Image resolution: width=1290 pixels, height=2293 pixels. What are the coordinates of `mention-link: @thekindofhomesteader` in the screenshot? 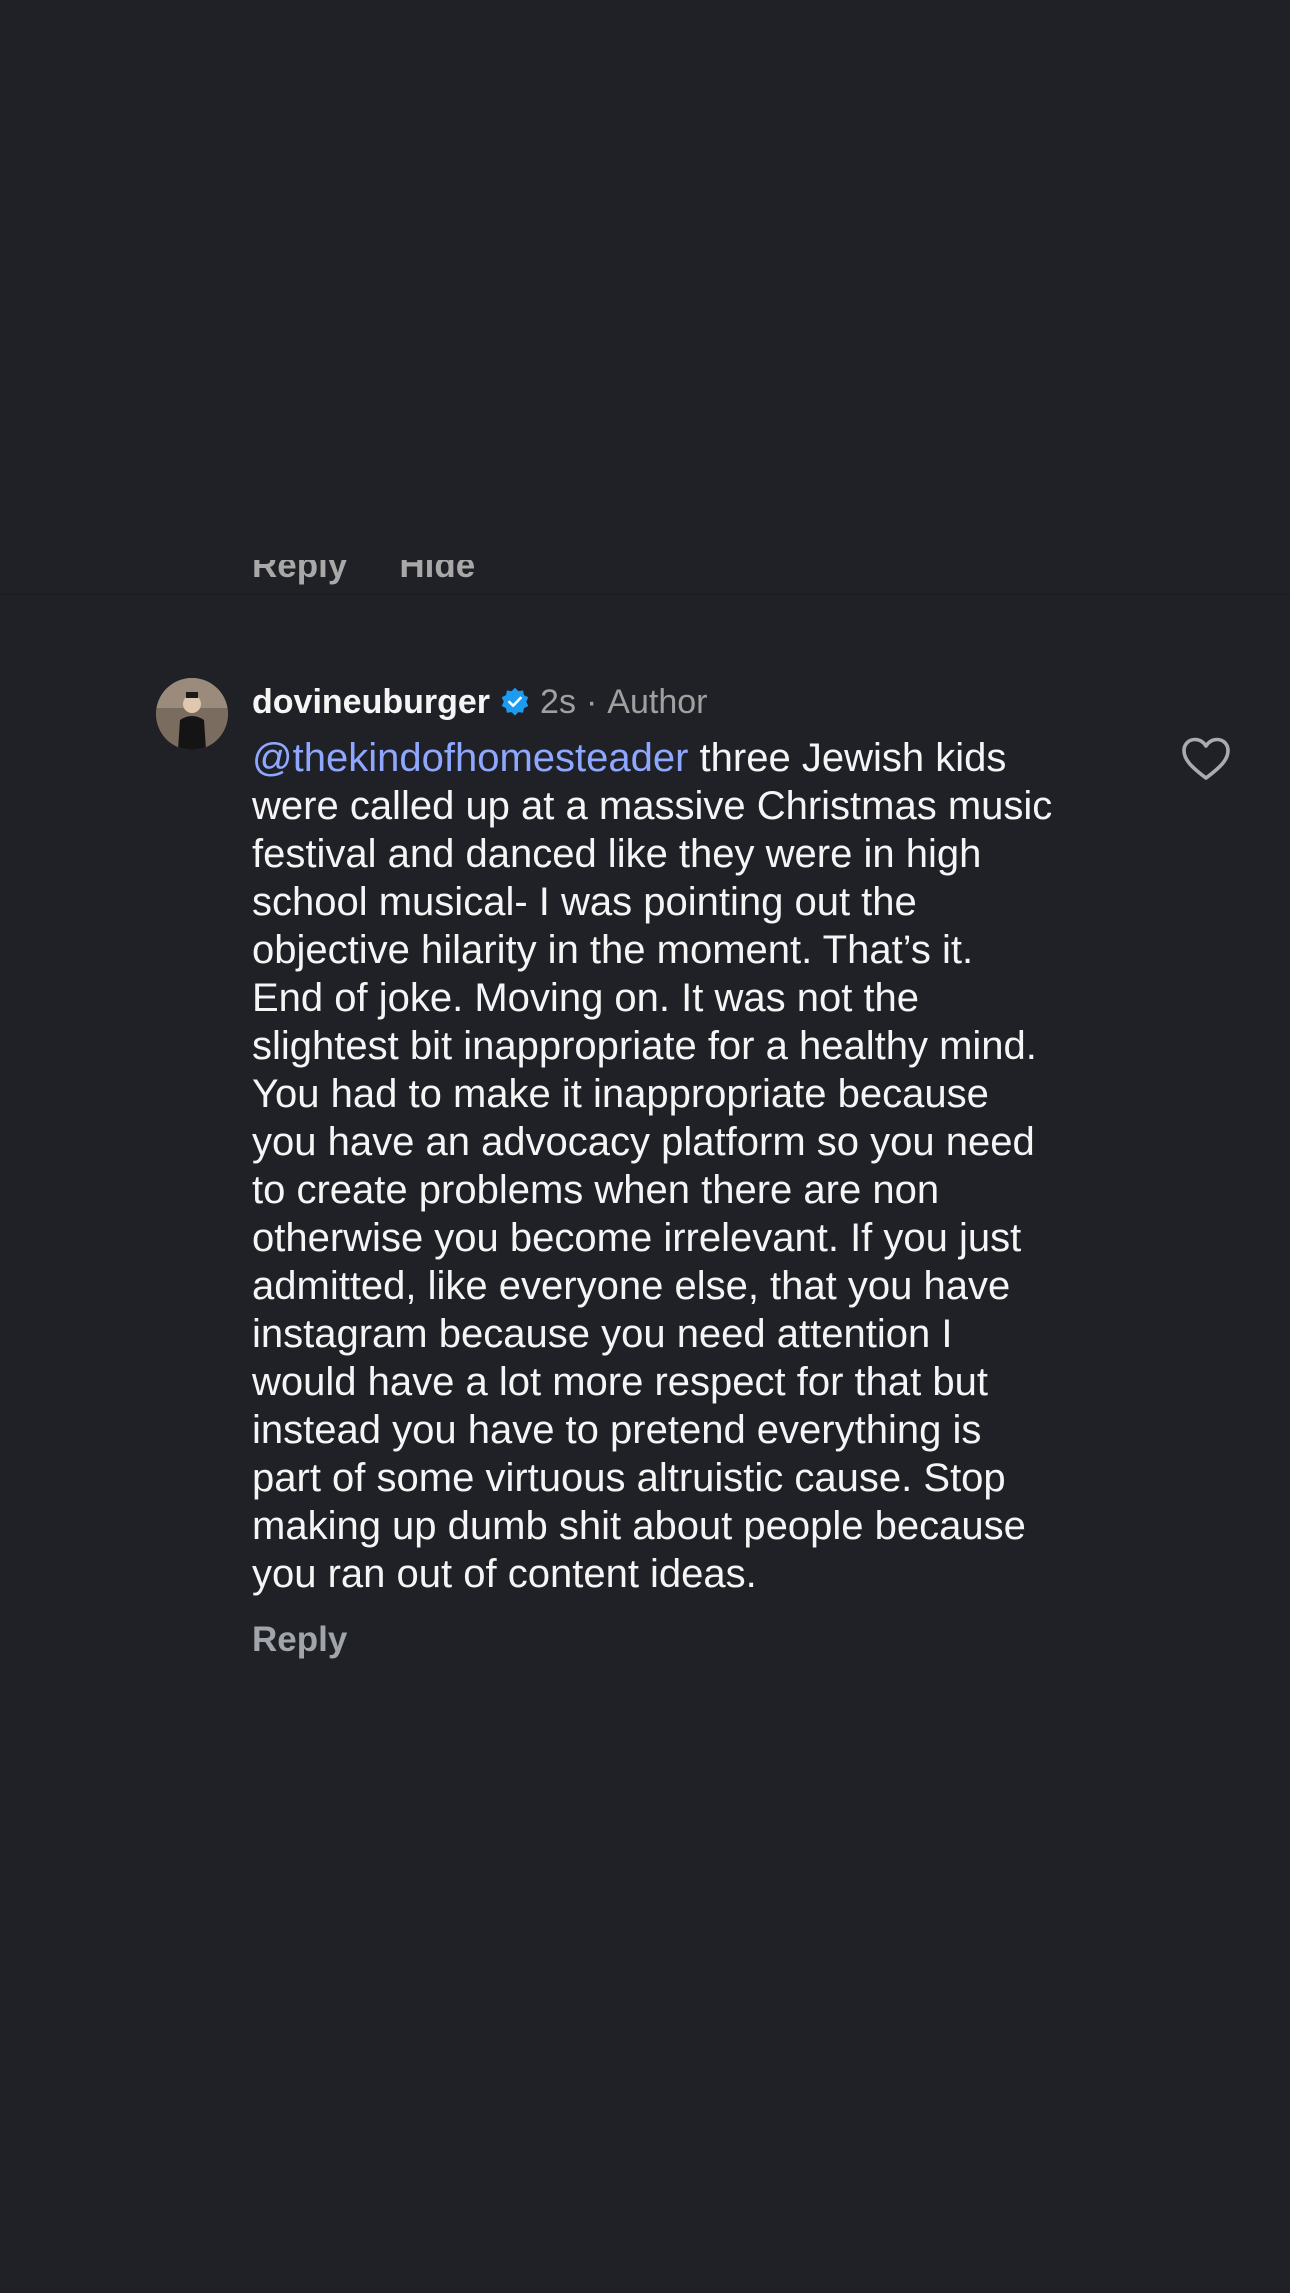 It's located at (470, 758).